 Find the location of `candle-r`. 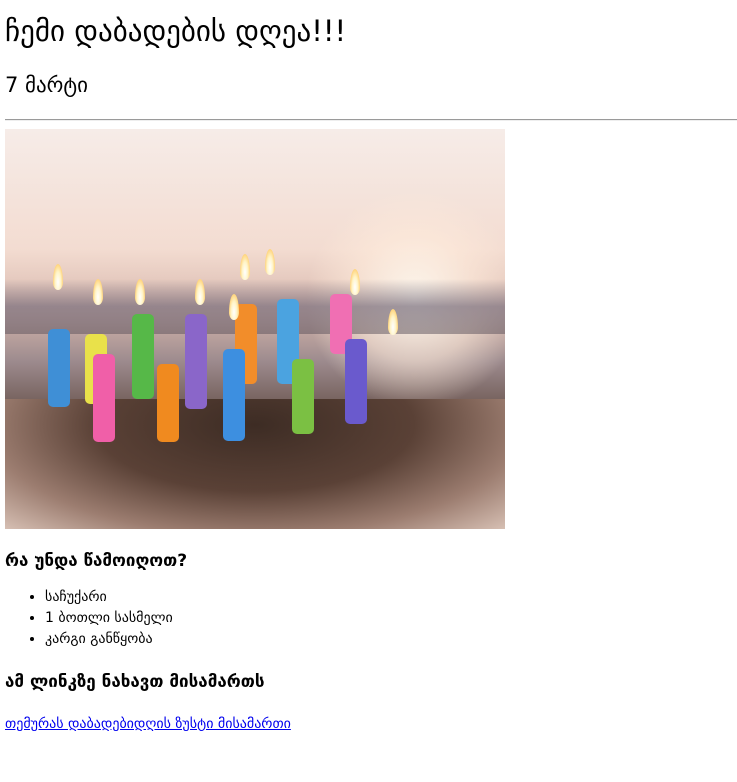

candle-r is located at coordinates (143, 356).